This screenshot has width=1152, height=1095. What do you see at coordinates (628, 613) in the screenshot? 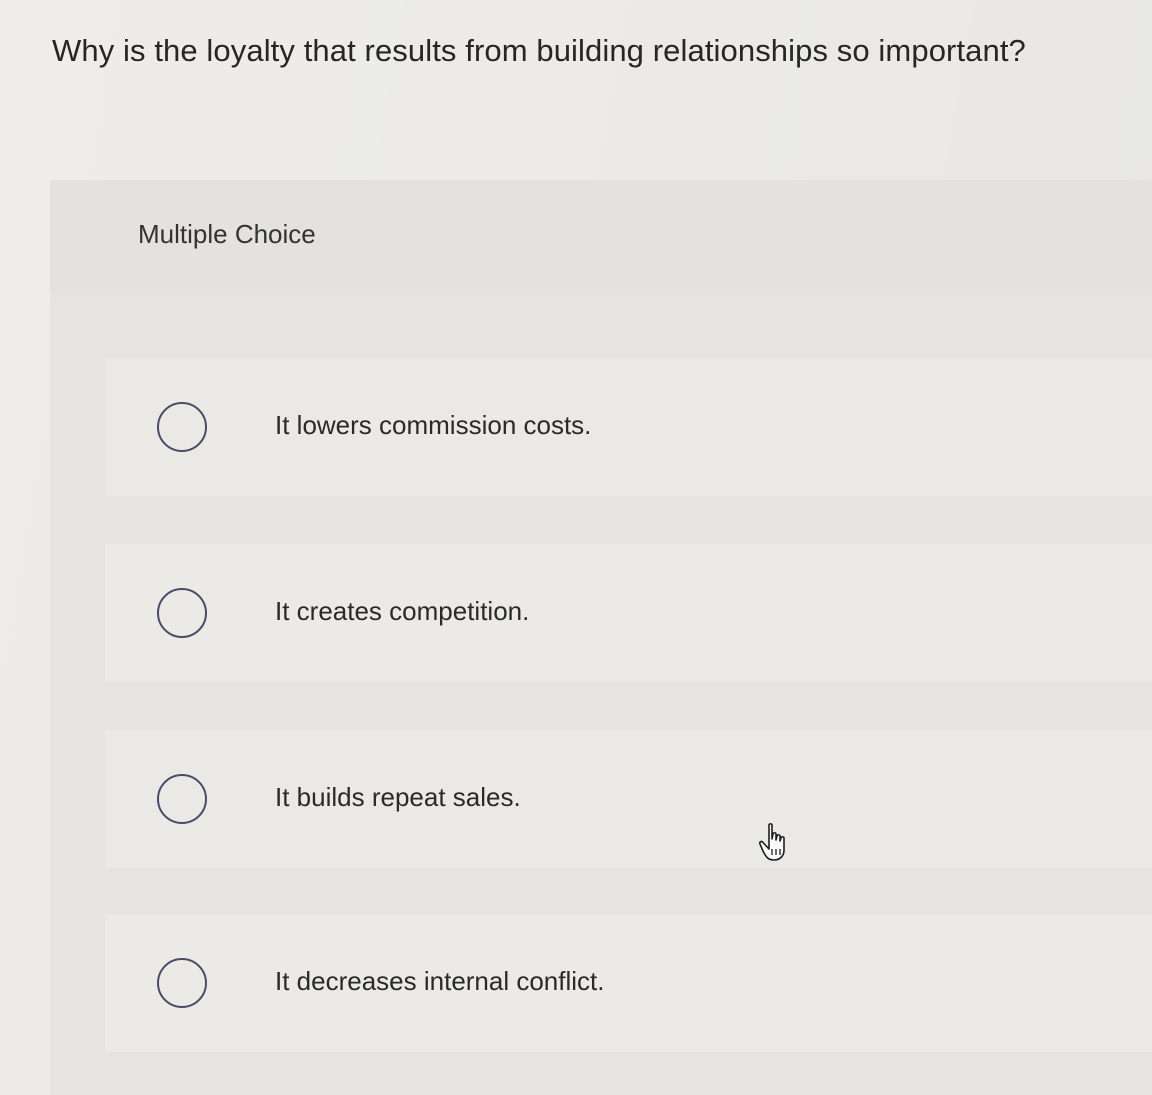
I see `choice-option-2: It creates competition.` at bounding box center [628, 613].